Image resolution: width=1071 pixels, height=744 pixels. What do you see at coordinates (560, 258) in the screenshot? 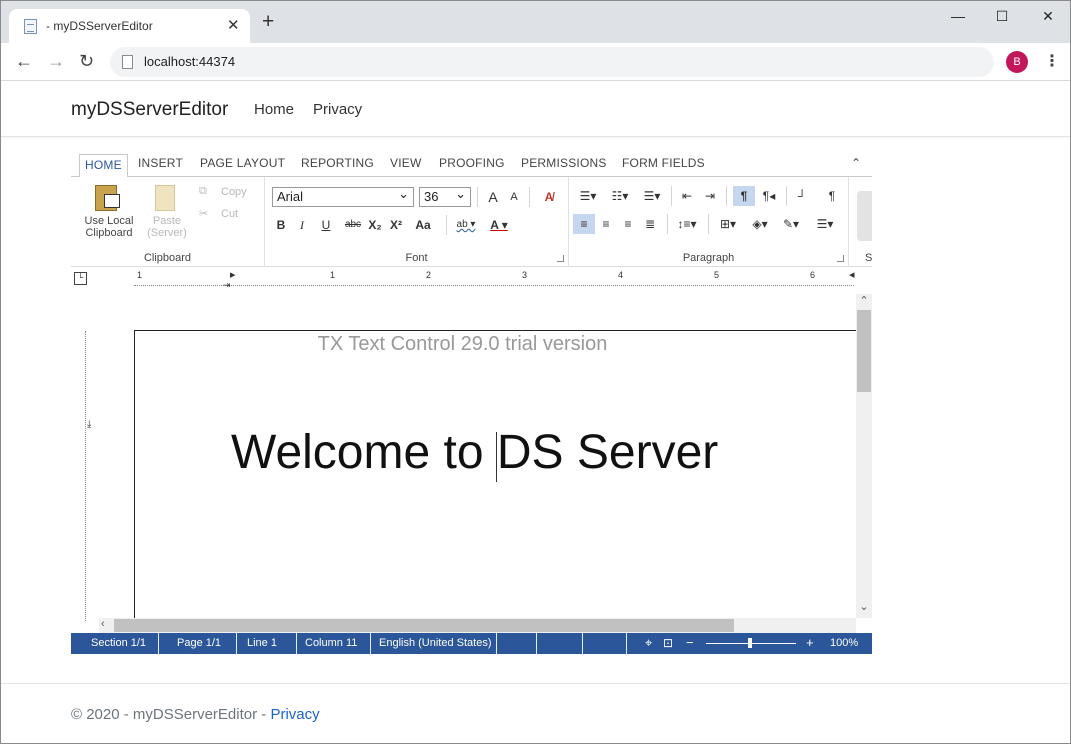
I see `font-dialog-launcher-icon` at bounding box center [560, 258].